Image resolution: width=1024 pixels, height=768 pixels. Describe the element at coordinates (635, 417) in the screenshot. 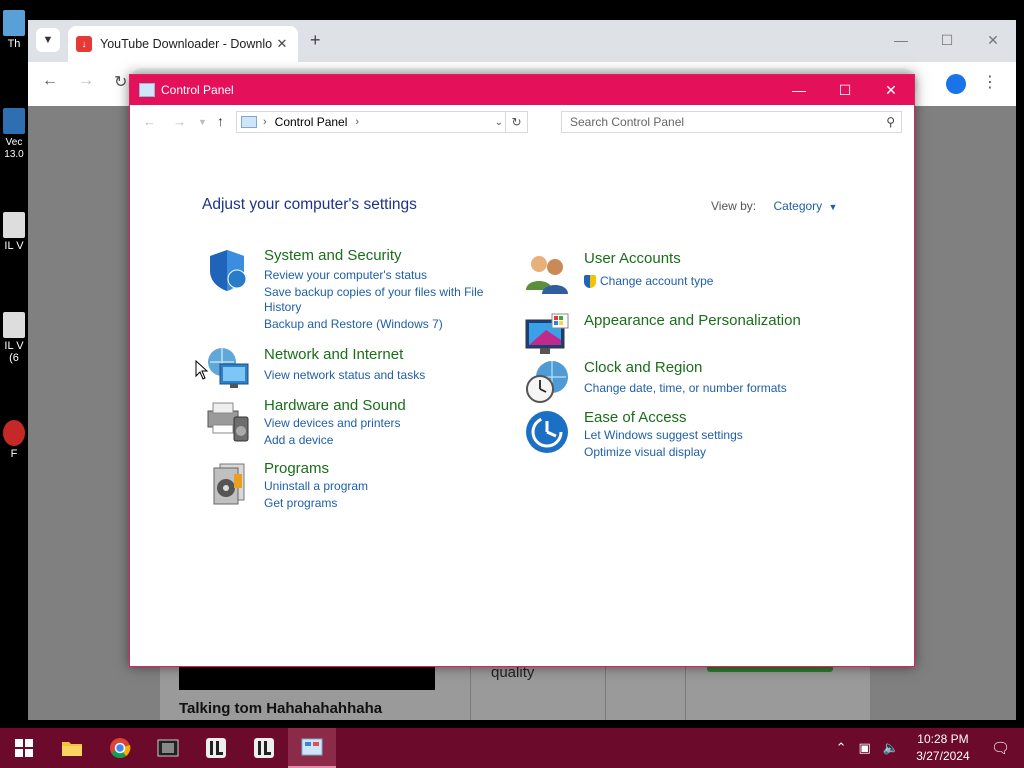

I see `category-title: Ease of Access` at that location.